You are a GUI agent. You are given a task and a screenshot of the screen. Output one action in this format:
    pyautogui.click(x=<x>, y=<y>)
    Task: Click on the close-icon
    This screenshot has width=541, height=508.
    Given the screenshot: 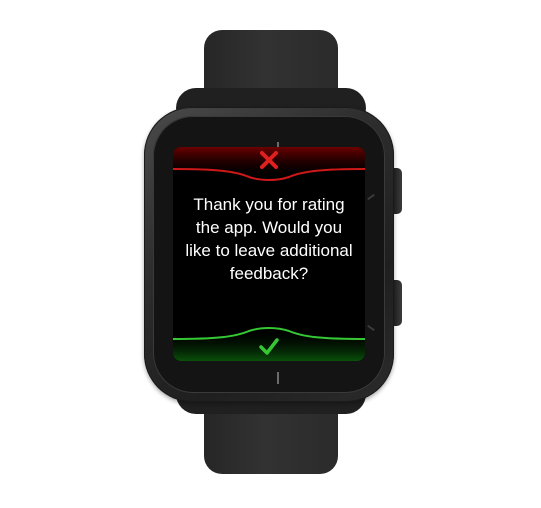 What is the action you would take?
    pyautogui.click(x=269, y=160)
    